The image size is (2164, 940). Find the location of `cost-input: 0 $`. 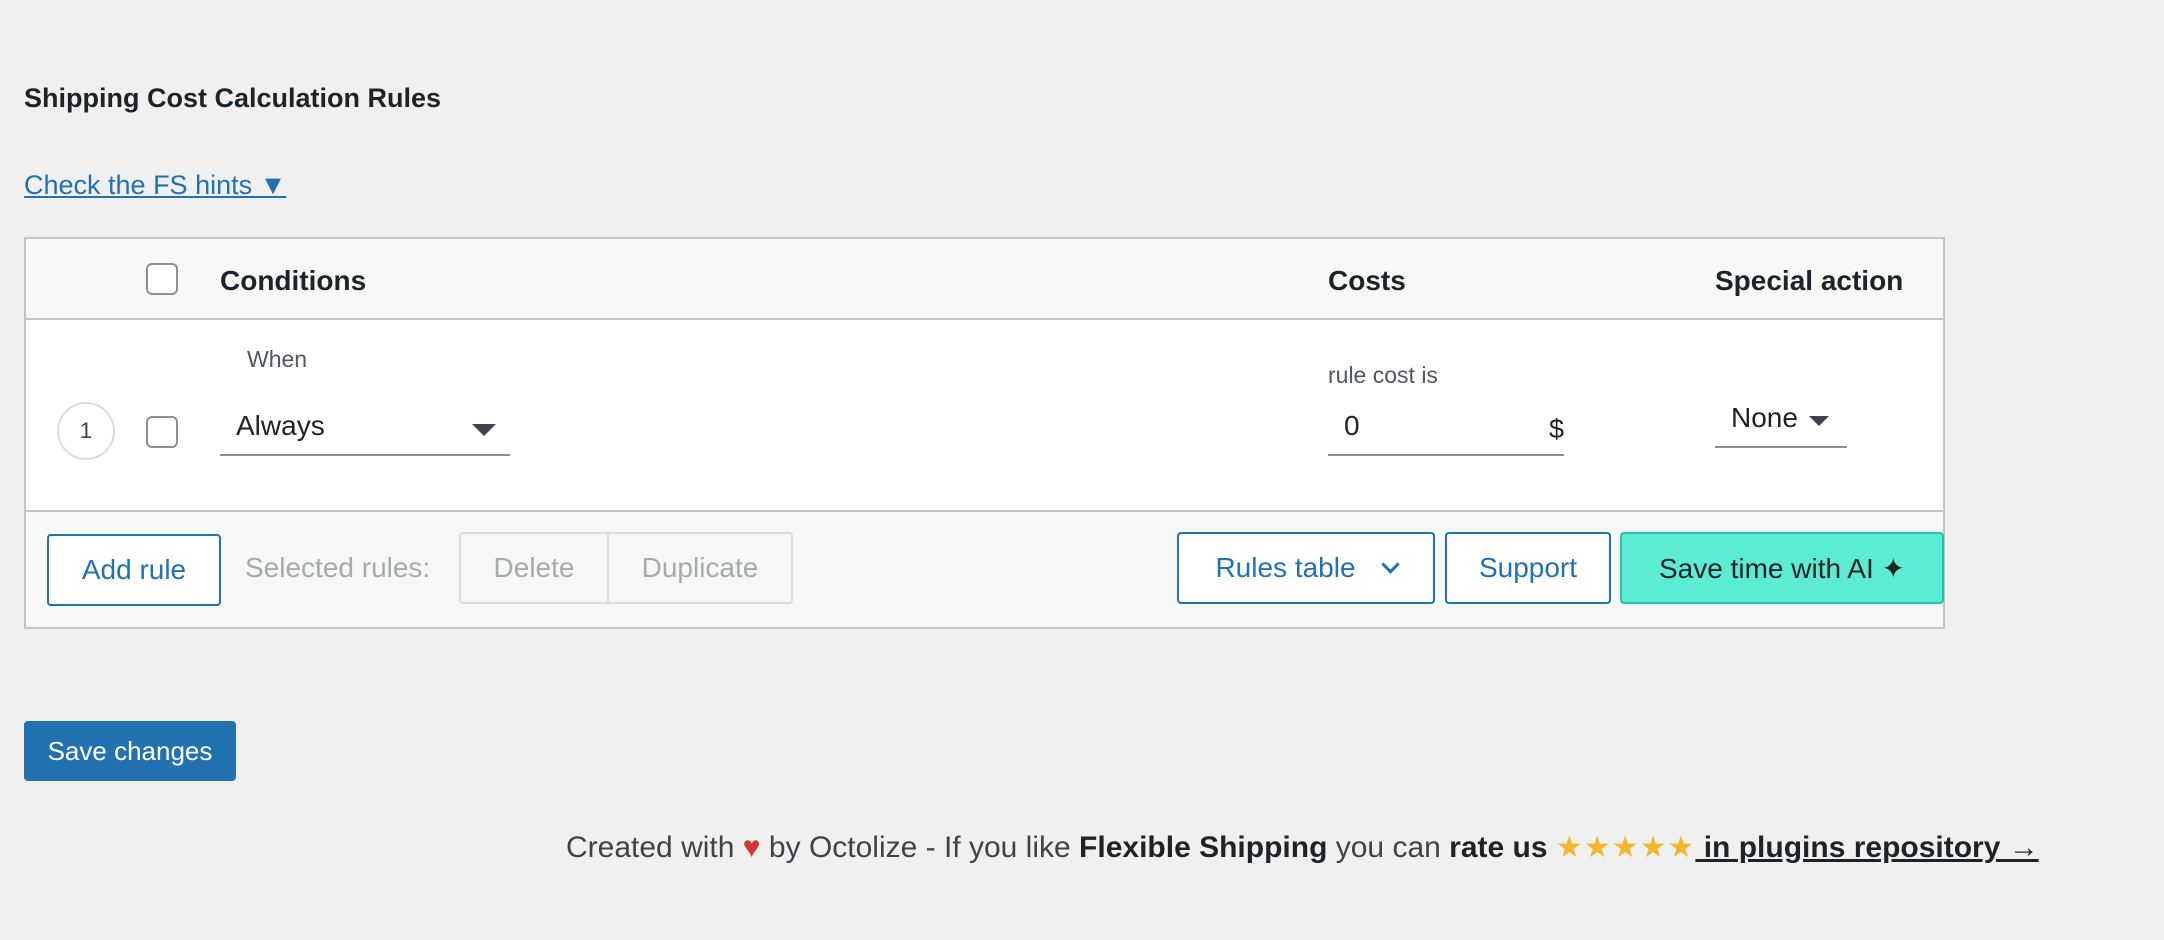

cost-input: 0 $ is located at coordinates (1446, 430).